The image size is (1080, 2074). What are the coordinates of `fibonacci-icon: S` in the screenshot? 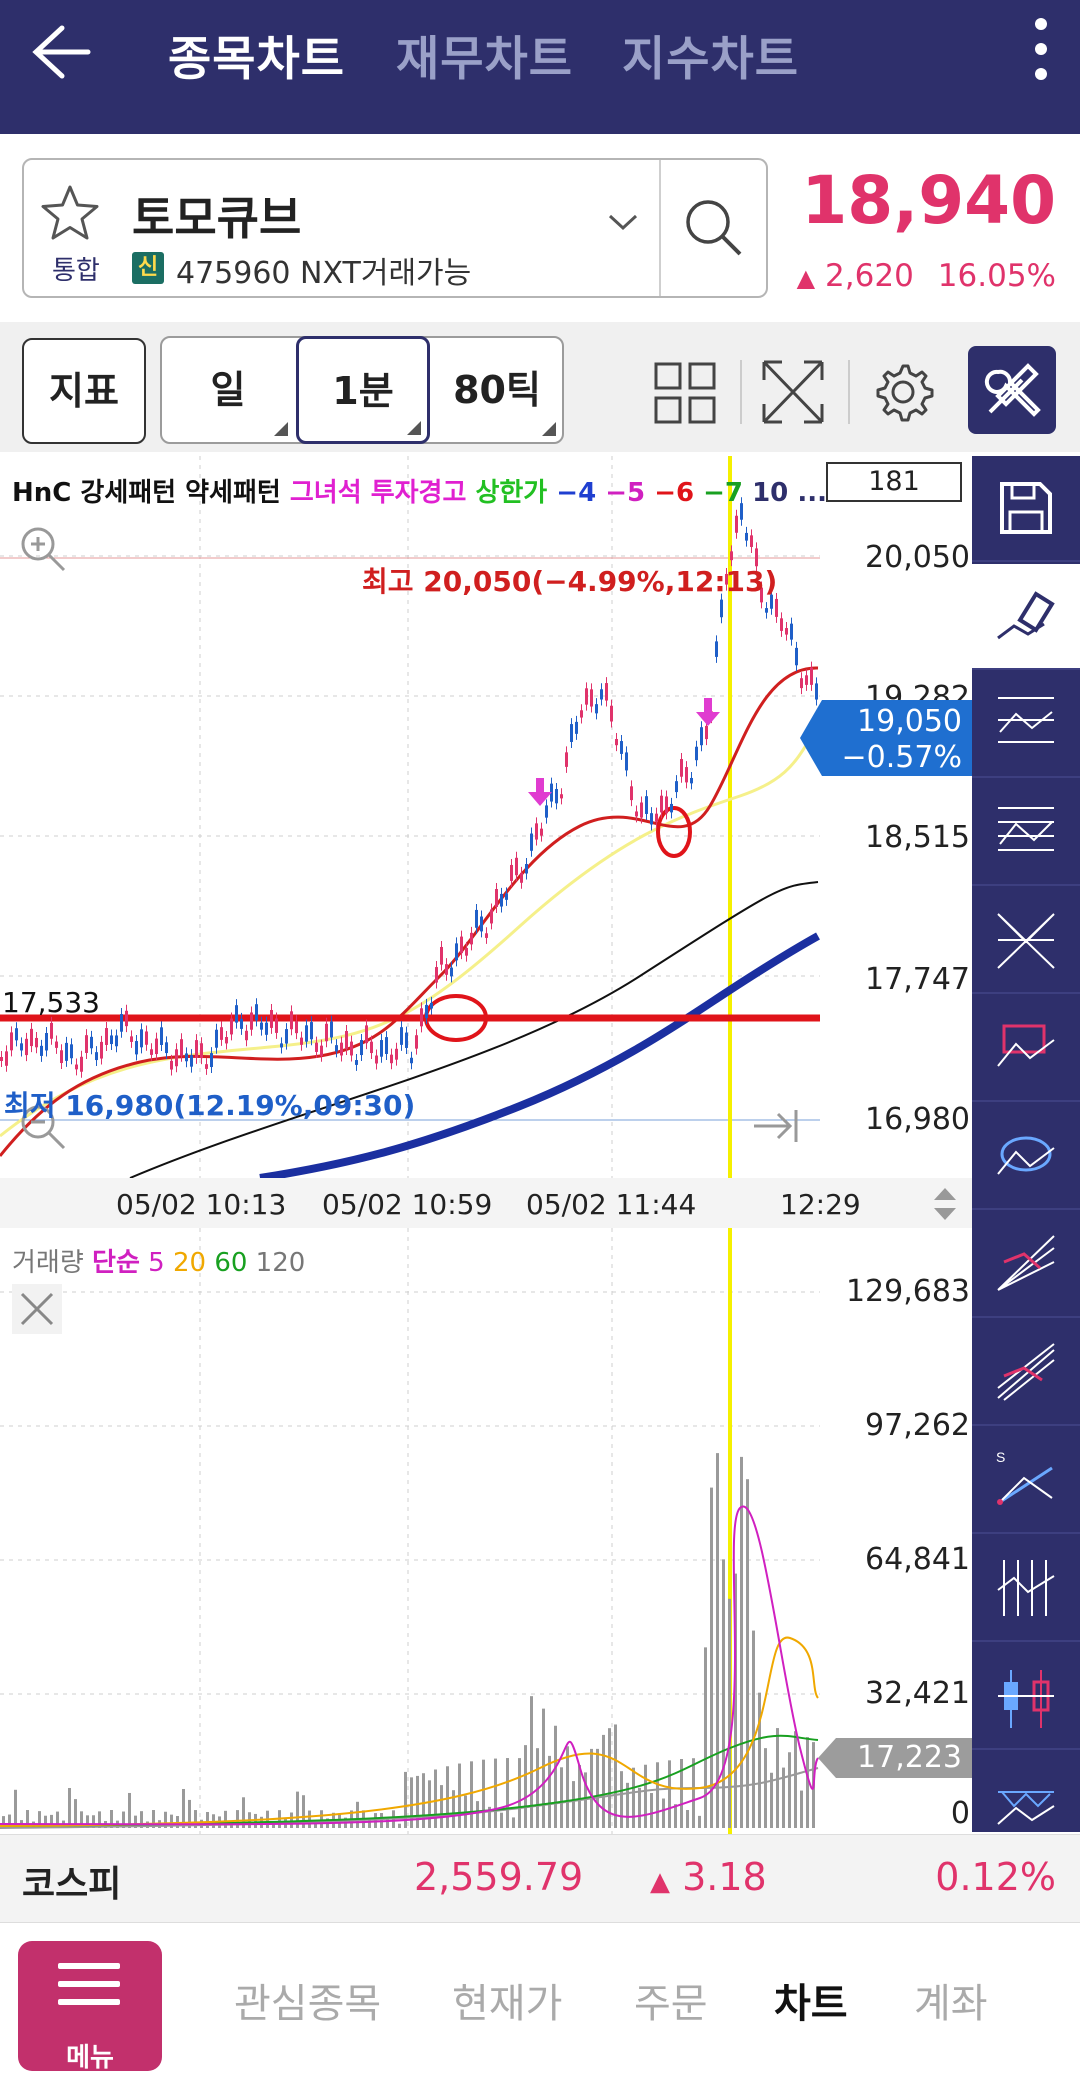 It's located at (1026, 1481).